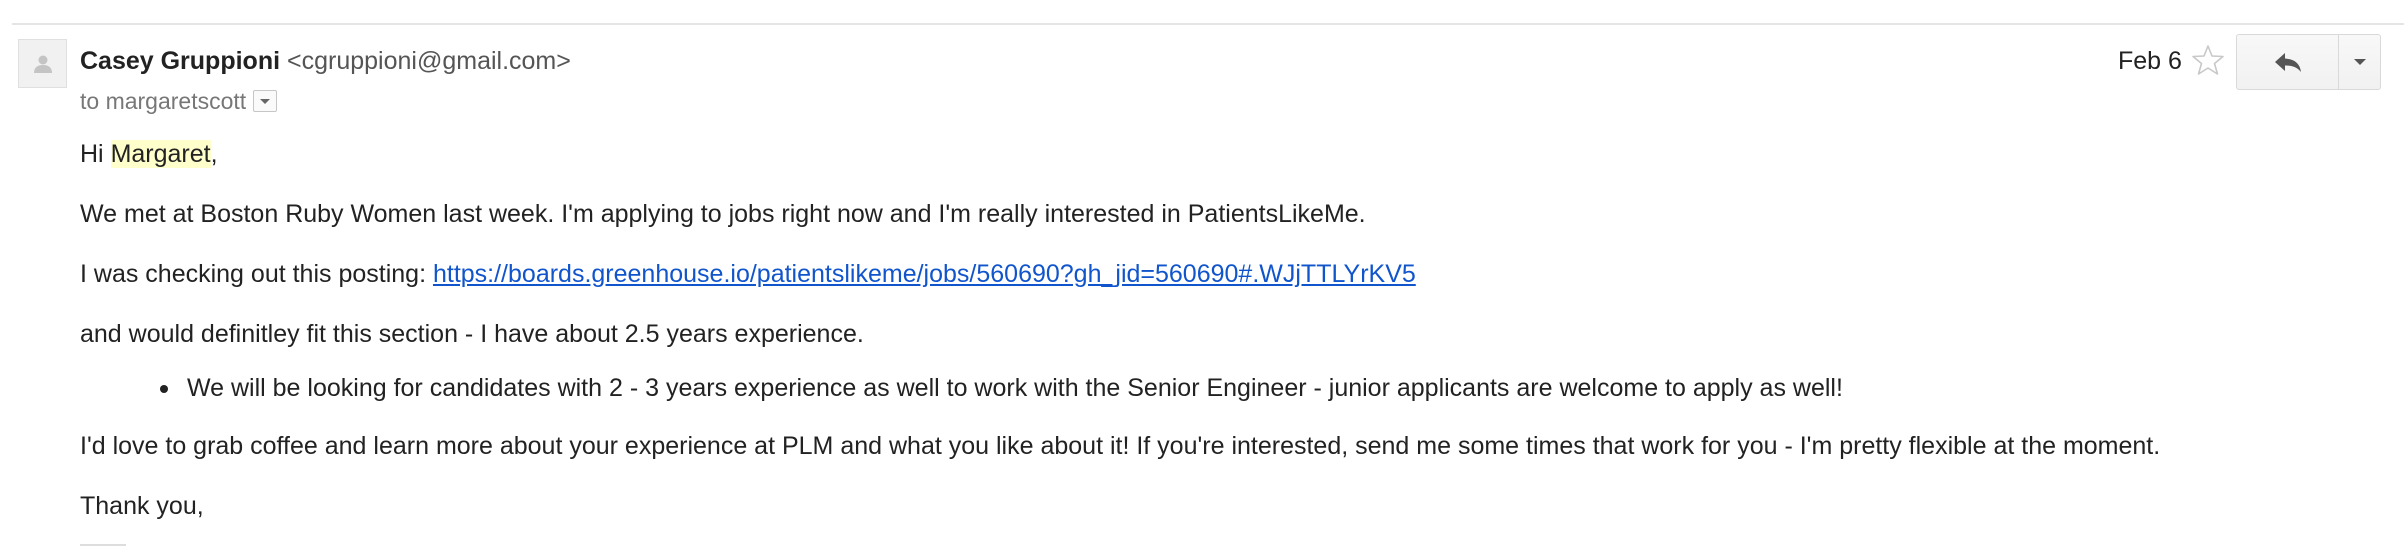  I want to click on recipient-line: to margaretscott, so click(179, 101).